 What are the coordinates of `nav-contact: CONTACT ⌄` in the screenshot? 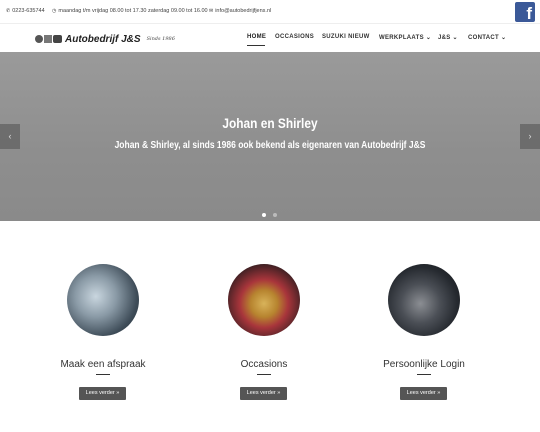 It's located at (487, 37).